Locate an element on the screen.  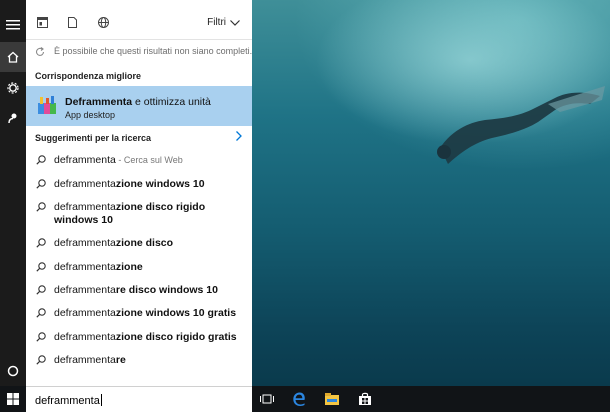
file-explorer-icon is located at coordinates (332, 399).